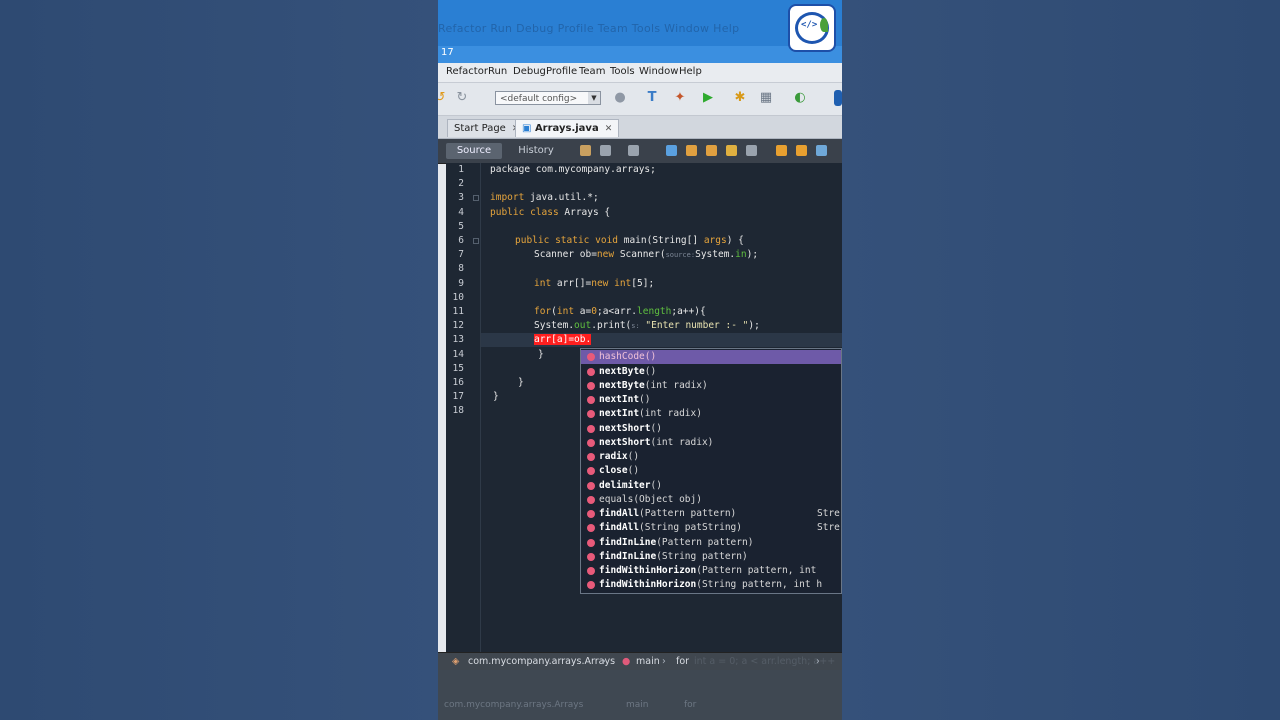 The width and height of the screenshot is (1280, 720). What do you see at coordinates (462, 98) in the screenshot?
I see `redo-icon: ↻` at bounding box center [462, 98].